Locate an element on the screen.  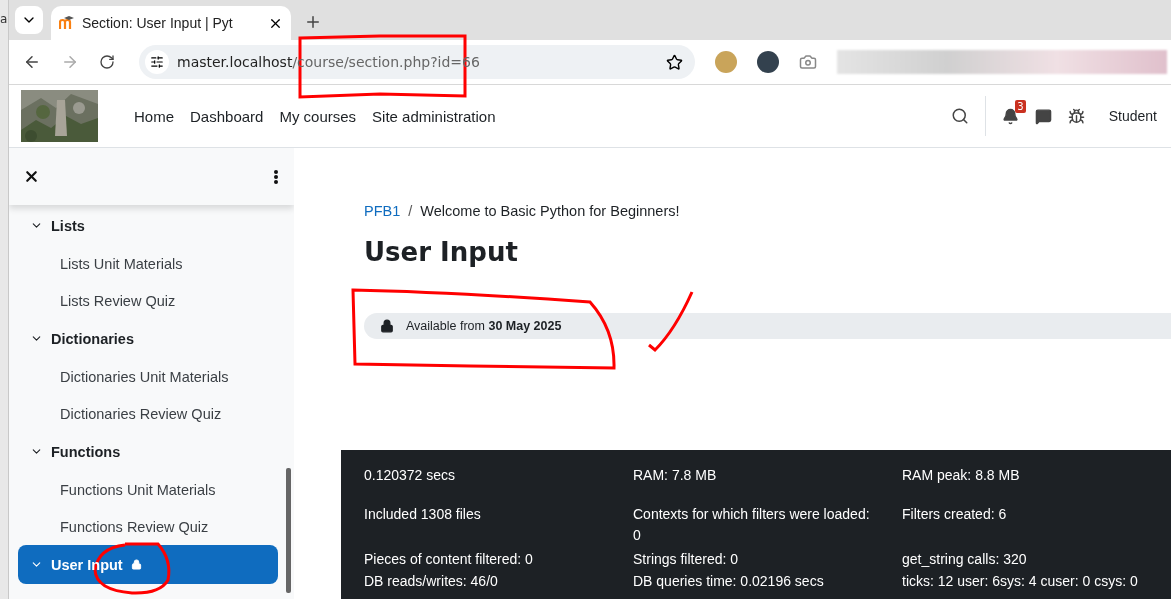
performance-stat: Filters created: 6 is located at coordinates (955, 514).